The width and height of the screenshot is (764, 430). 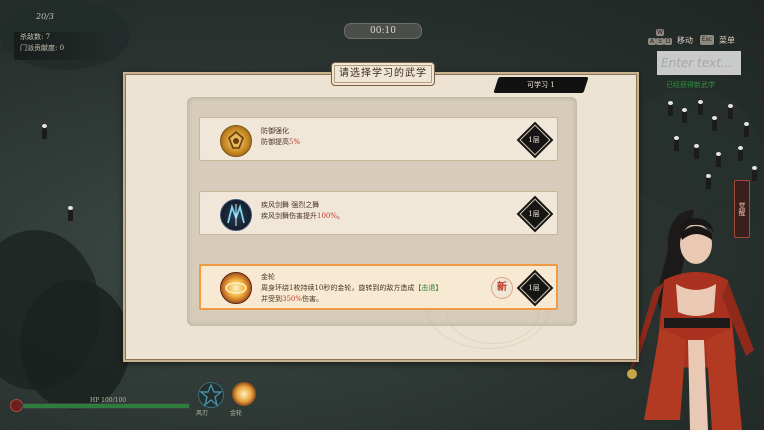 I want to click on skill-description: 周身环绕1枚持续10秒的金轮，旋转到的敌方造成【击退】, so click(x=352, y=288).